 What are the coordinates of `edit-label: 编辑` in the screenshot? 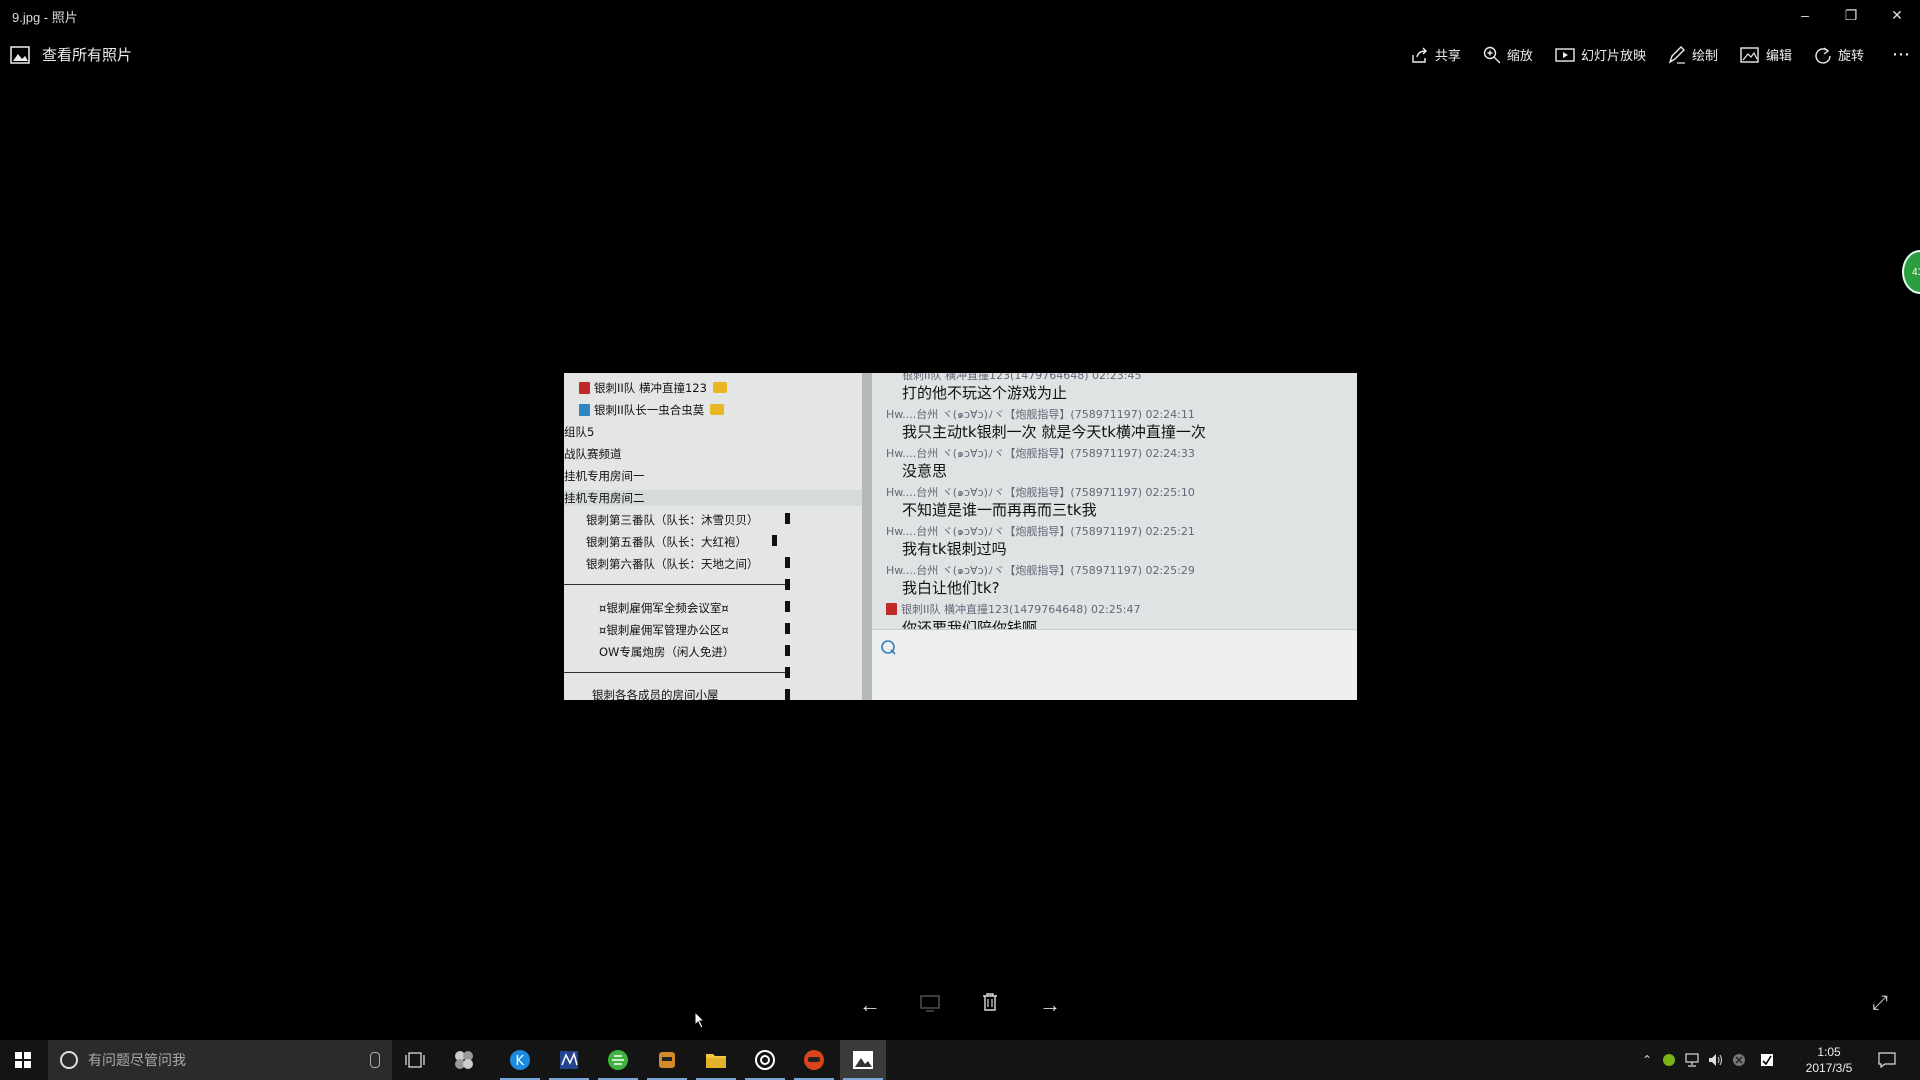 It's located at (1778, 55).